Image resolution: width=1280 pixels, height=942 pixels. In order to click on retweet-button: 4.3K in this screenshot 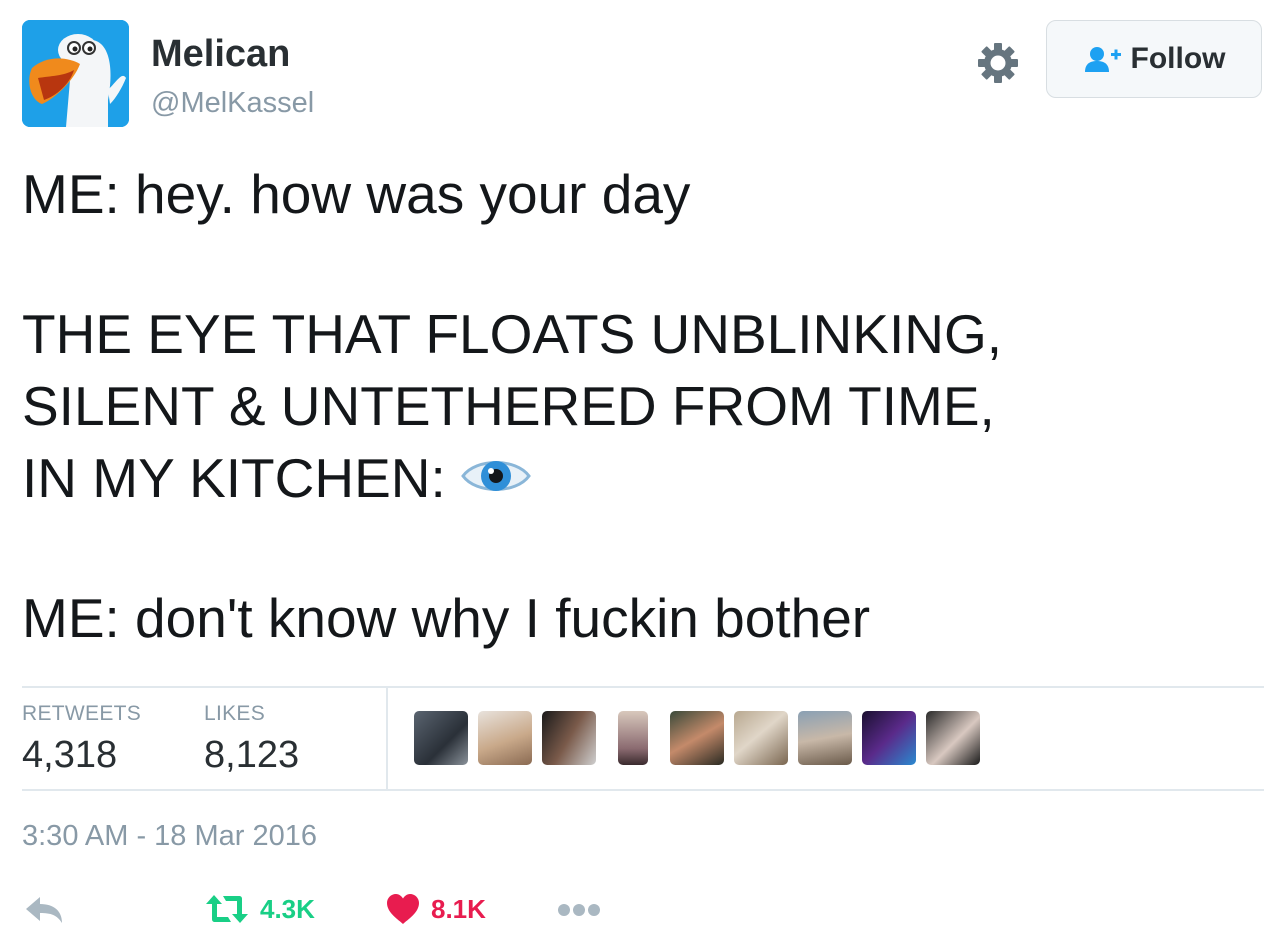, I will do `click(259, 909)`.